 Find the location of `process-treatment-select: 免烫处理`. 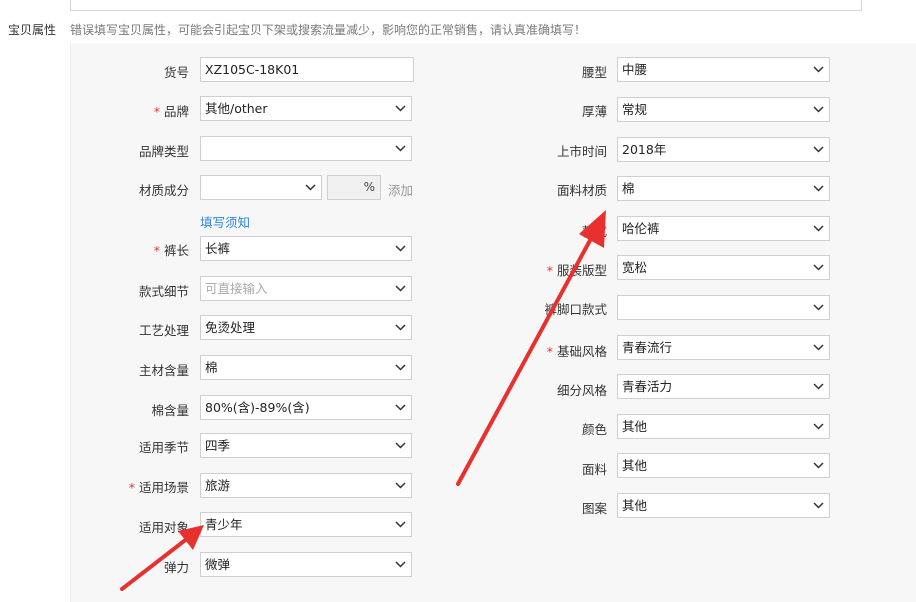

process-treatment-select: 免烫处理 is located at coordinates (306, 327).